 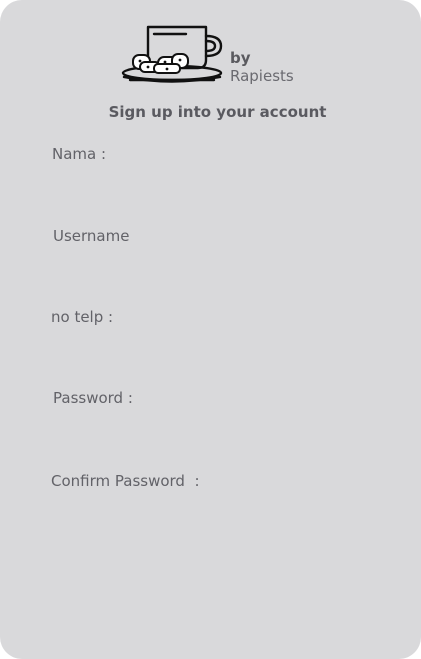 I want to click on nama-field: Nama :, so click(x=212, y=167).